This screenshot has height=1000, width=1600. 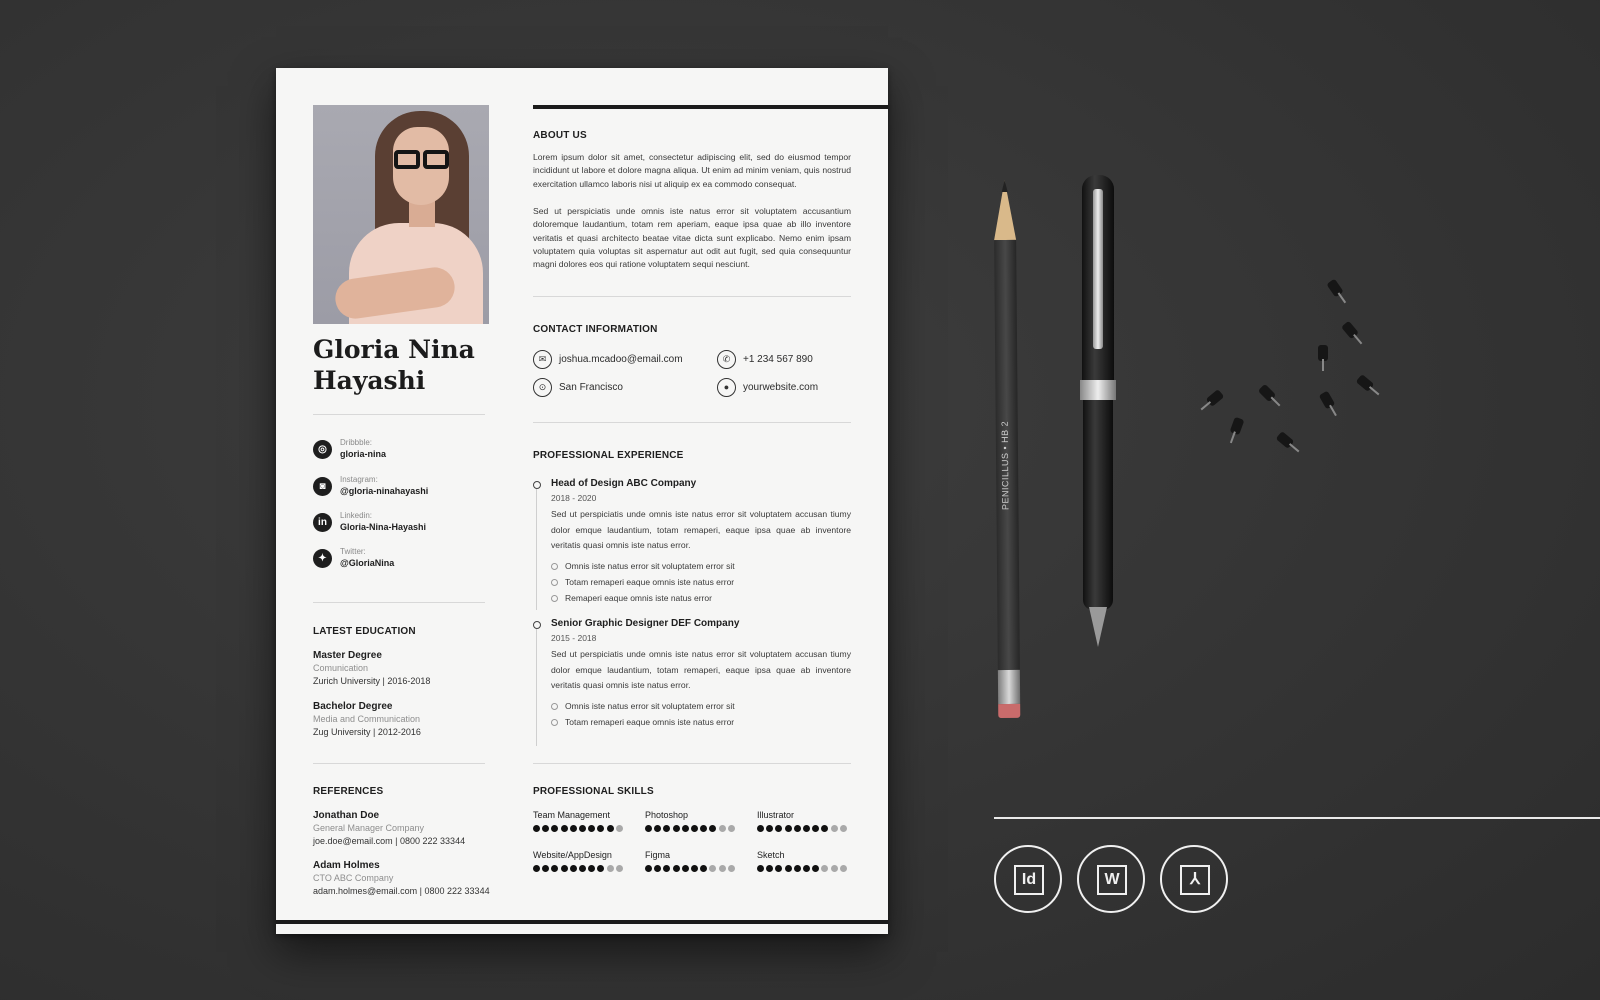 What do you see at coordinates (591, 387) in the screenshot?
I see `location-text: San Francisco` at bounding box center [591, 387].